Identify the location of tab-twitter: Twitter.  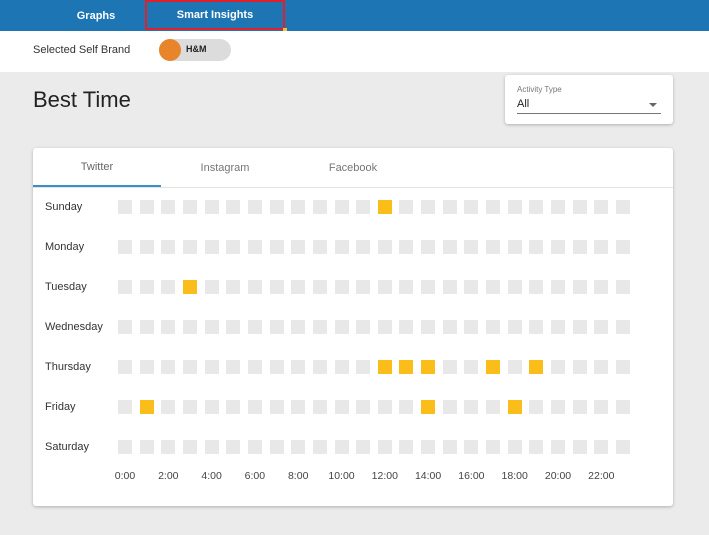
(97, 167).